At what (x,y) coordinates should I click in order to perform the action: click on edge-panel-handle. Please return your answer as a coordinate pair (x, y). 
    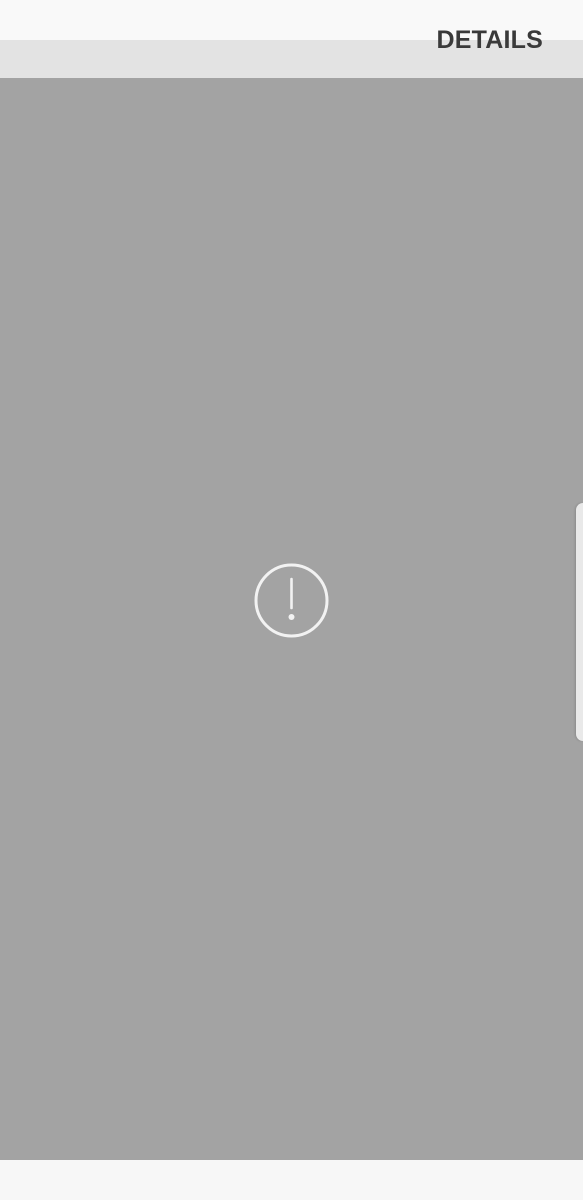
    Looking at the image, I should click on (579, 622).